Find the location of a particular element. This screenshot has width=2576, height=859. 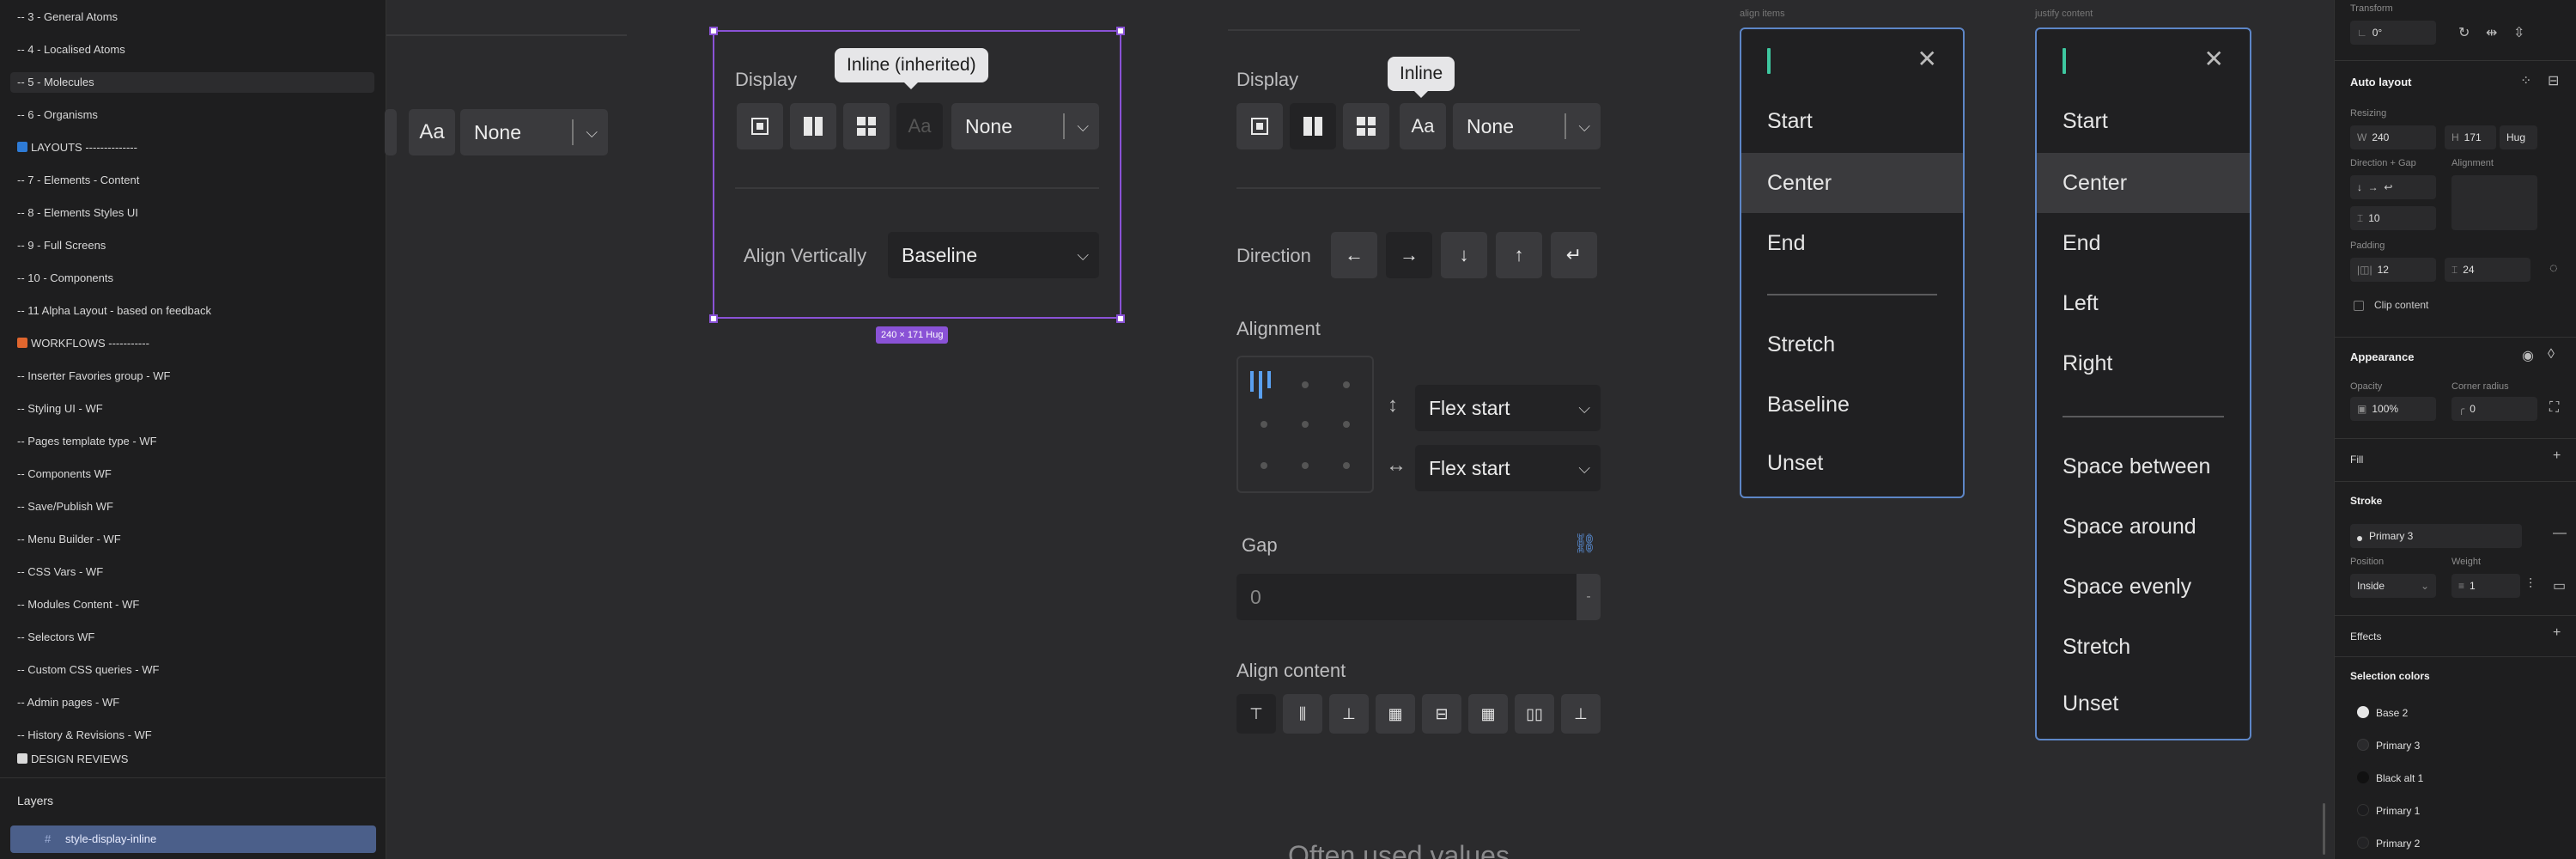

selection-color-row: Primary 1 is located at coordinates (2426, 811).